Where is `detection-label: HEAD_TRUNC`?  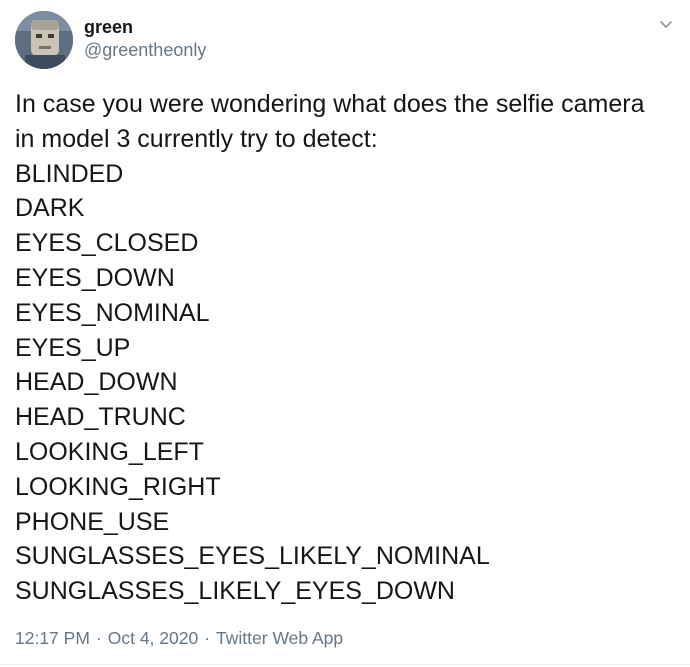
detection-label: HEAD_TRUNC is located at coordinates (100, 417).